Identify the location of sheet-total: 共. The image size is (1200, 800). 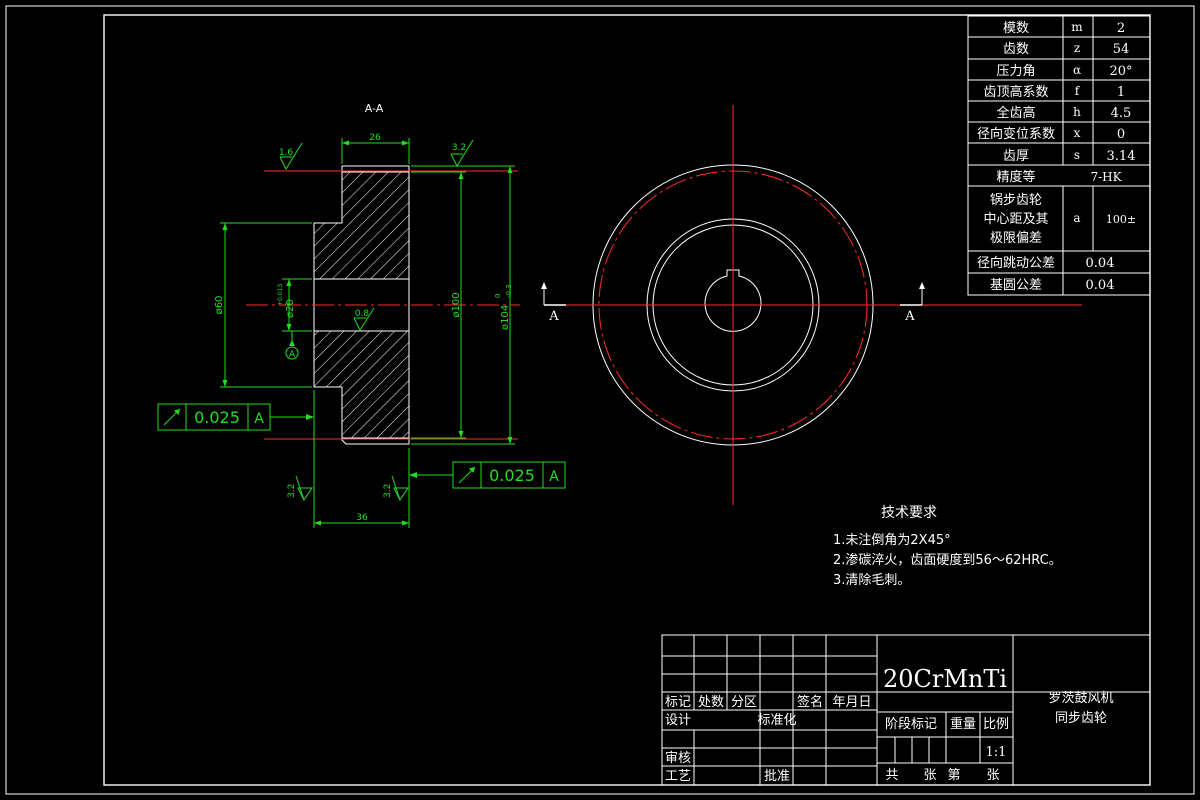
(891, 775).